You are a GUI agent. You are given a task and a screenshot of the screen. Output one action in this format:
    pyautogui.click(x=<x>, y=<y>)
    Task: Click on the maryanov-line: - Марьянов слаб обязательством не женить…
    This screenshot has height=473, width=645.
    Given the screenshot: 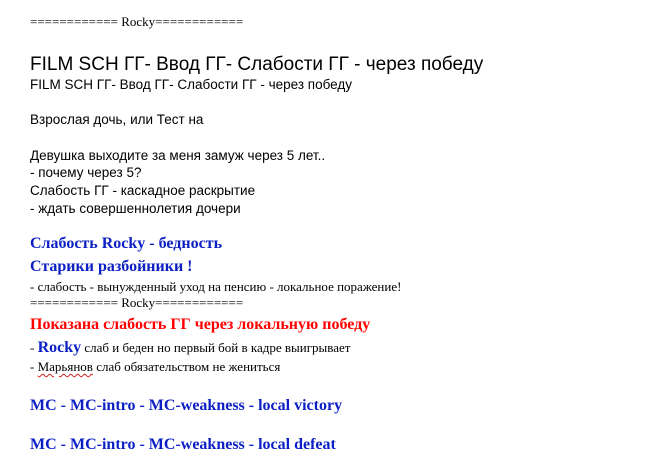 What is the action you would take?
    pyautogui.click(x=155, y=366)
    